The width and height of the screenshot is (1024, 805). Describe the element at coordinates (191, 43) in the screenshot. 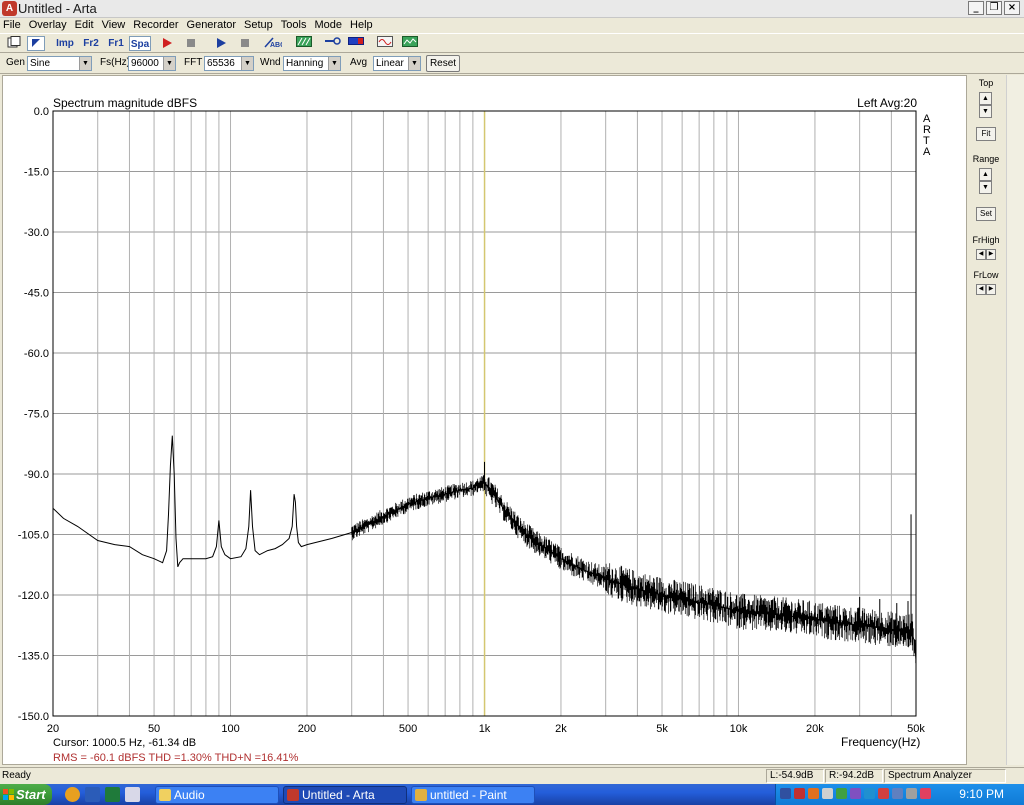

I see `record-stop-icon` at that location.